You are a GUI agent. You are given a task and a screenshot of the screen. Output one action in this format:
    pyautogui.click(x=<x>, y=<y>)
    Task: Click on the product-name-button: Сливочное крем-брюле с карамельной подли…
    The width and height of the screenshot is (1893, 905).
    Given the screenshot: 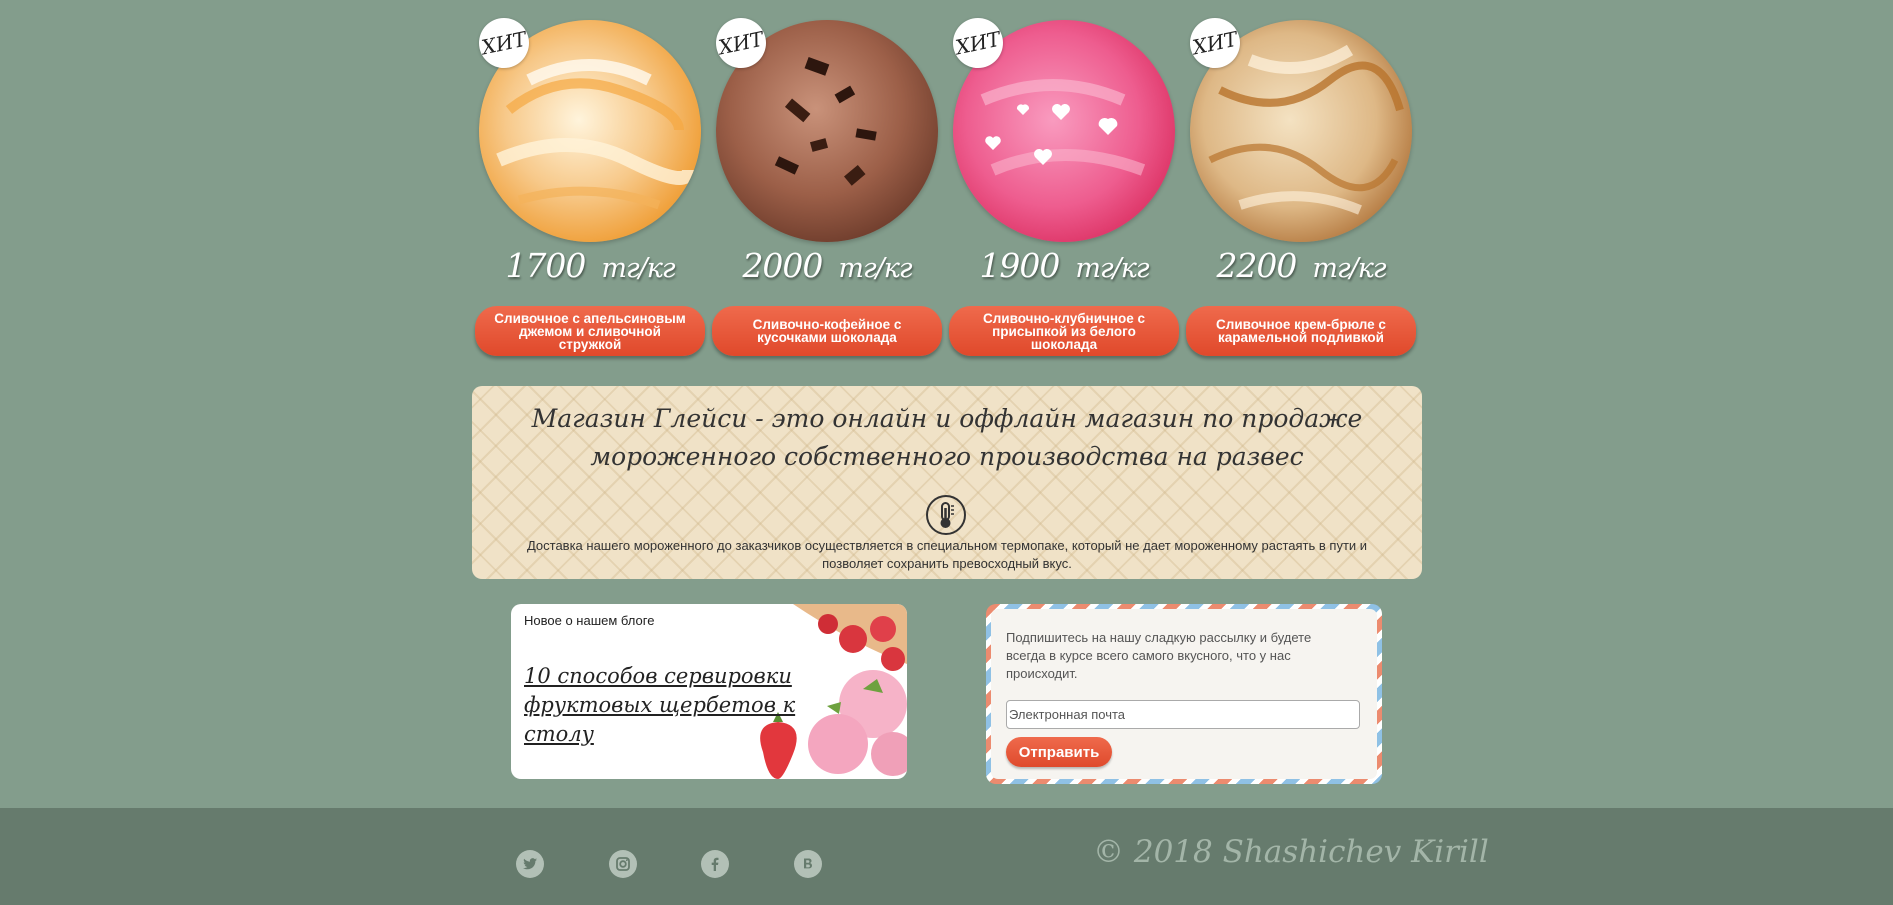 What is the action you would take?
    pyautogui.click(x=1301, y=331)
    